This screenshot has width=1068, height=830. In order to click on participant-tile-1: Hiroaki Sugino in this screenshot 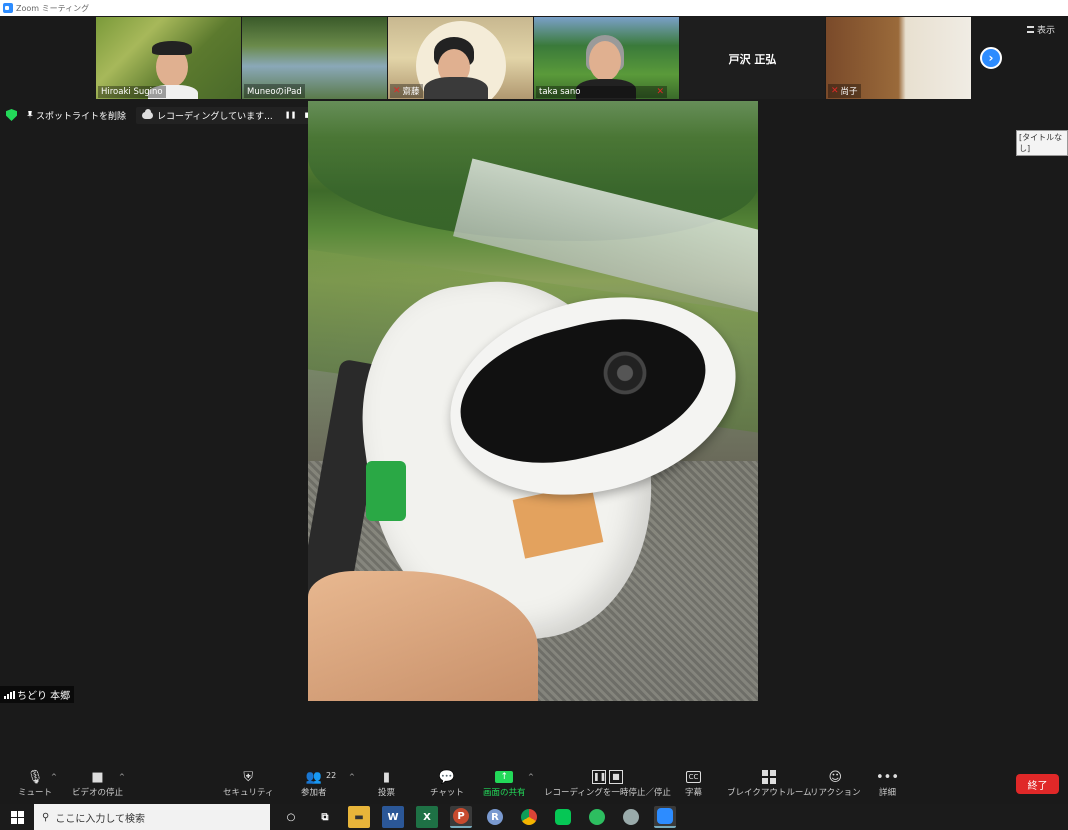, I will do `click(168, 58)`.